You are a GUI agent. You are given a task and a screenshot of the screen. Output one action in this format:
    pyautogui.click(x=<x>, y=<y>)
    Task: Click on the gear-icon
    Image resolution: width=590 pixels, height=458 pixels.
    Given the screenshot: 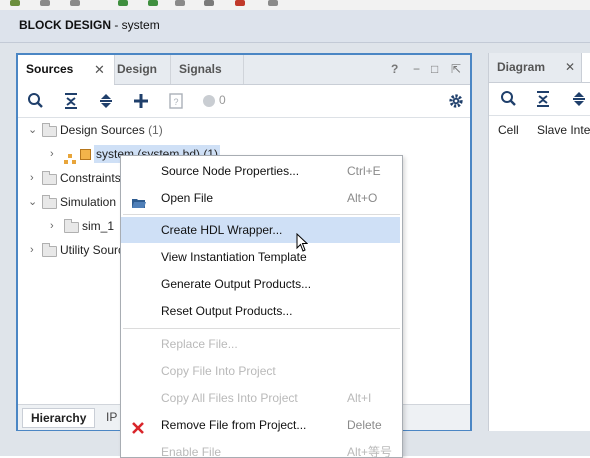 What is the action you would take?
    pyautogui.click(x=456, y=101)
    